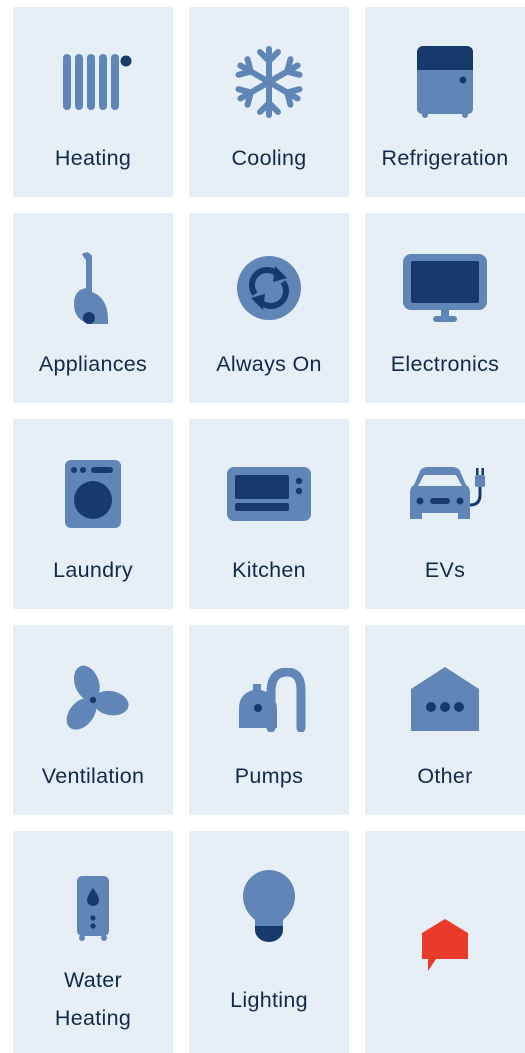 The height and width of the screenshot is (1053, 525). What do you see at coordinates (93, 906) in the screenshot?
I see `water-heater-icon` at bounding box center [93, 906].